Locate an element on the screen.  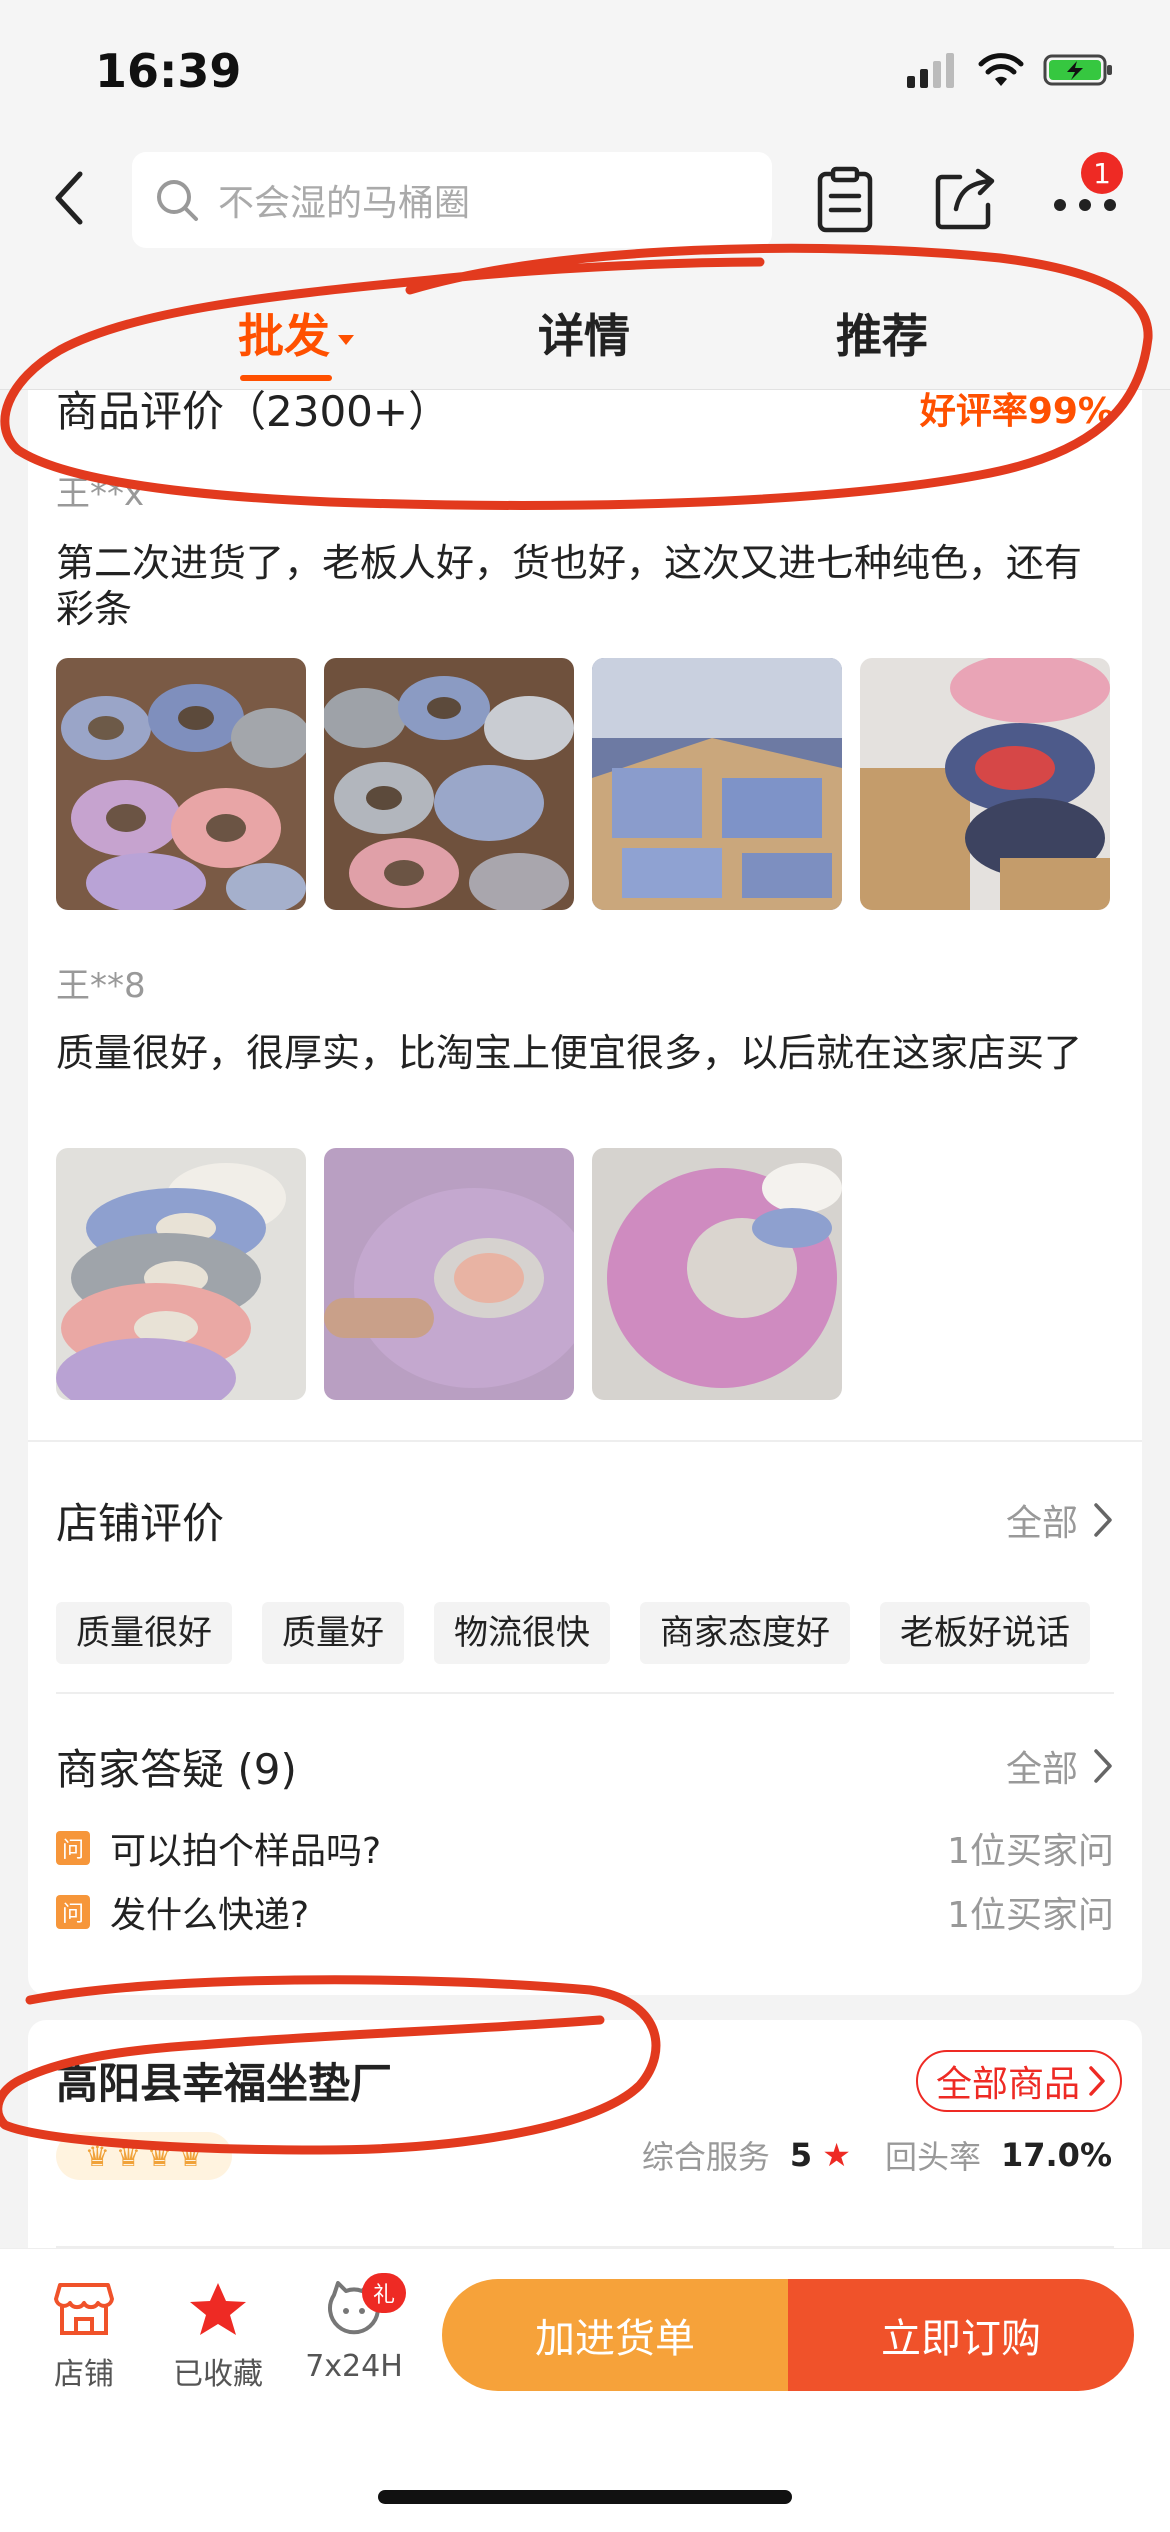
tab-recommend: 推荐 is located at coordinates (882, 333).